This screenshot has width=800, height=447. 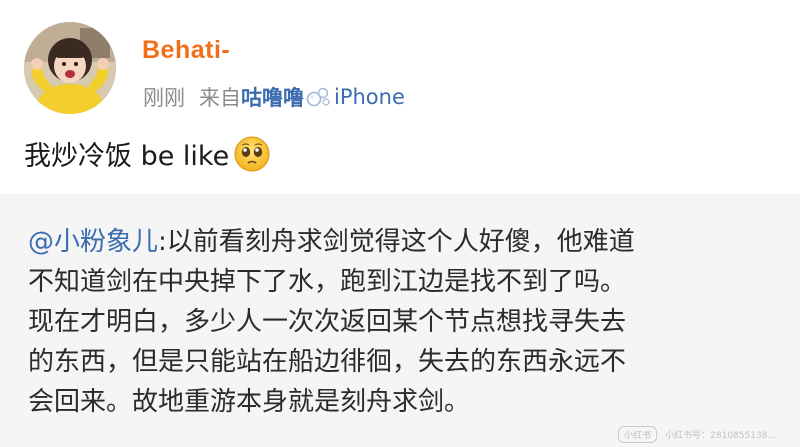 What do you see at coordinates (220, 98) in the screenshot?
I see `from-label: 来自` at bounding box center [220, 98].